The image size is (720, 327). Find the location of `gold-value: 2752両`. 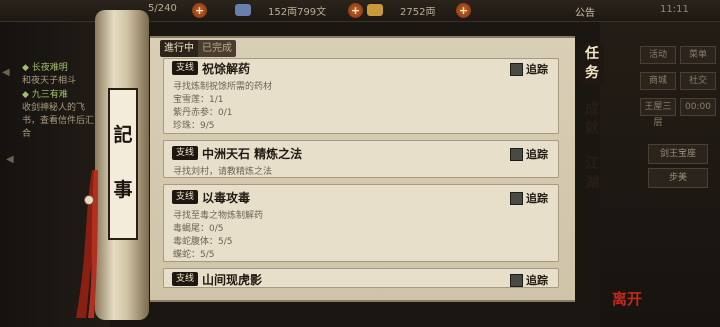

gold-value: 2752両 is located at coordinates (418, 12).